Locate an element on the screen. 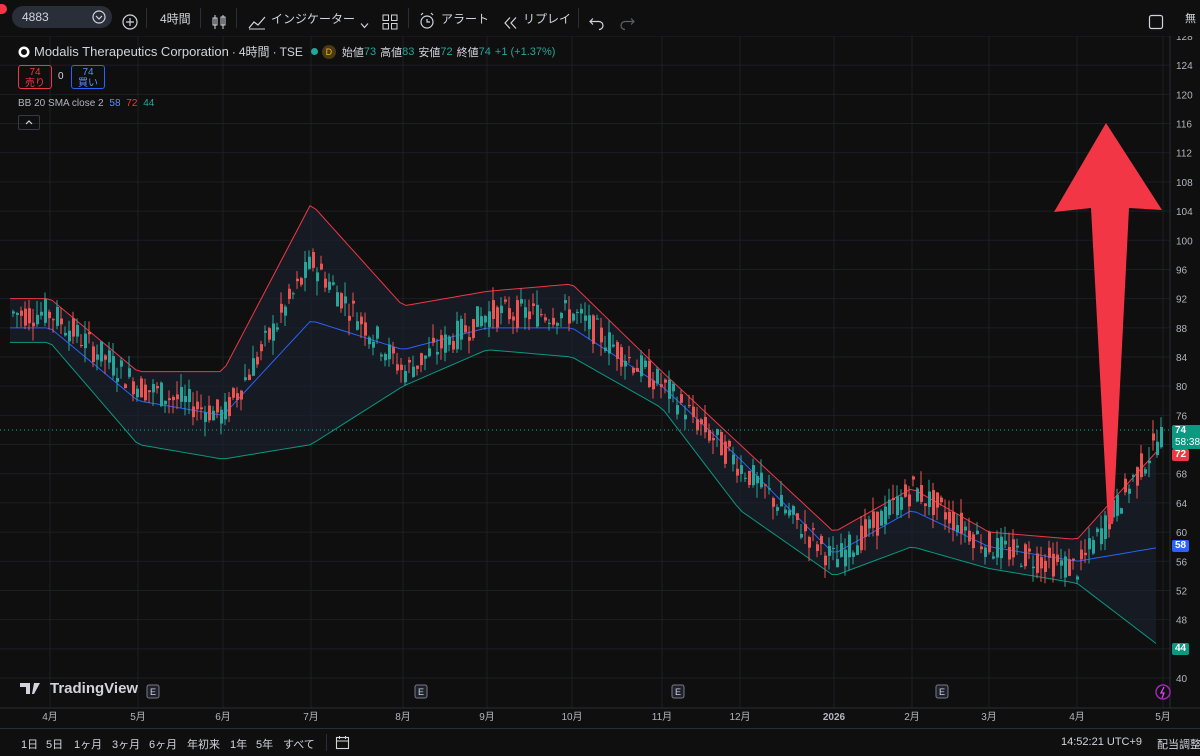 This screenshot has width=1200, height=756. price-tick-label: 124 is located at coordinates (1184, 66).